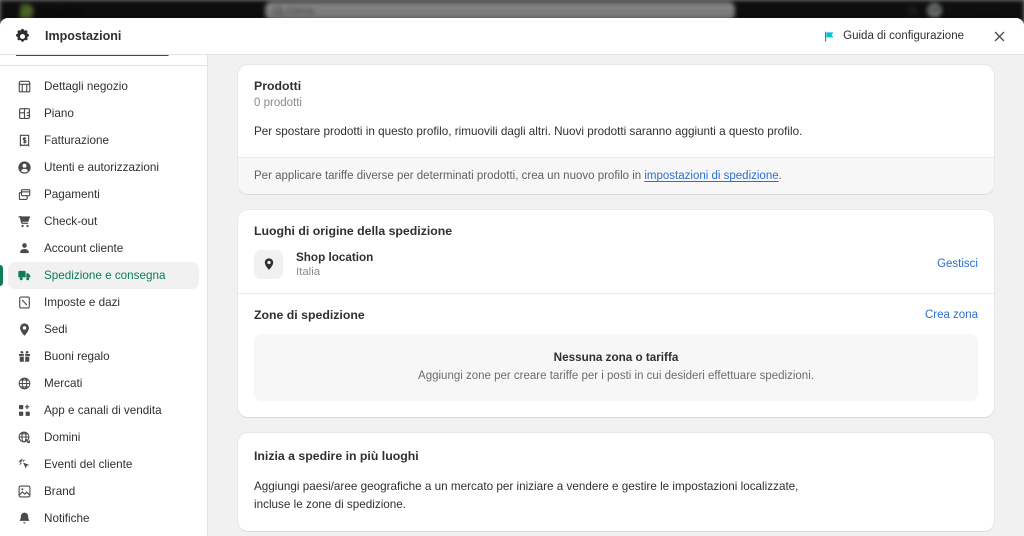 This screenshot has height=536, width=1024. I want to click on shipping-origin-details: Shop location Italia, so click(334, 264).